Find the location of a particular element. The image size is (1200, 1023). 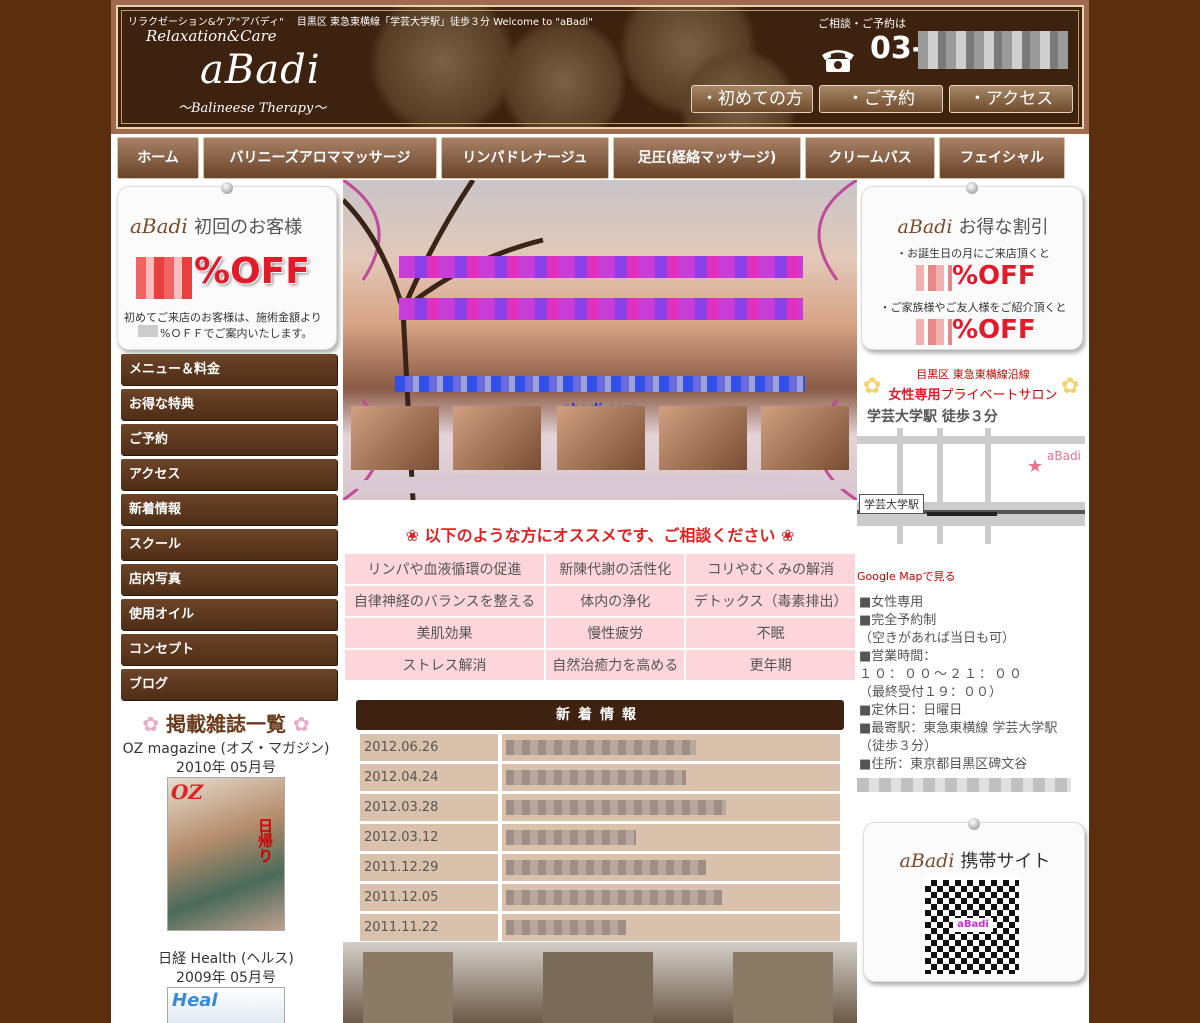

news-row: 2012.03.12 is located at coordinates (600, 837).